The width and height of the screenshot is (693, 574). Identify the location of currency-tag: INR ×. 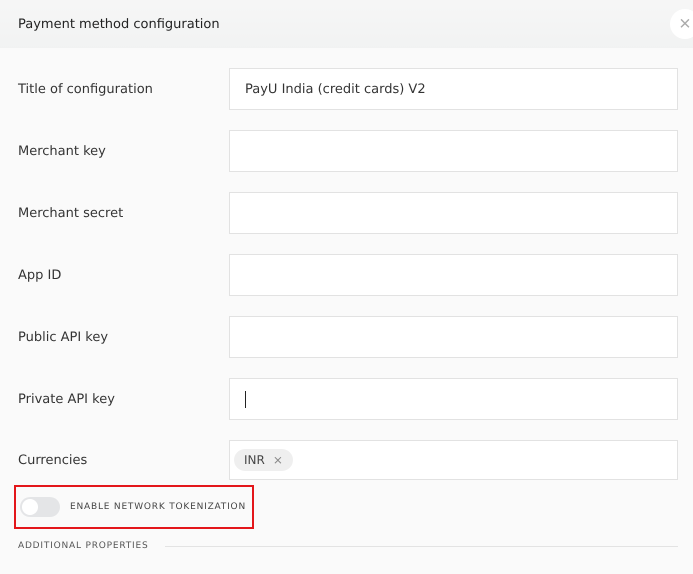
(263, 460).